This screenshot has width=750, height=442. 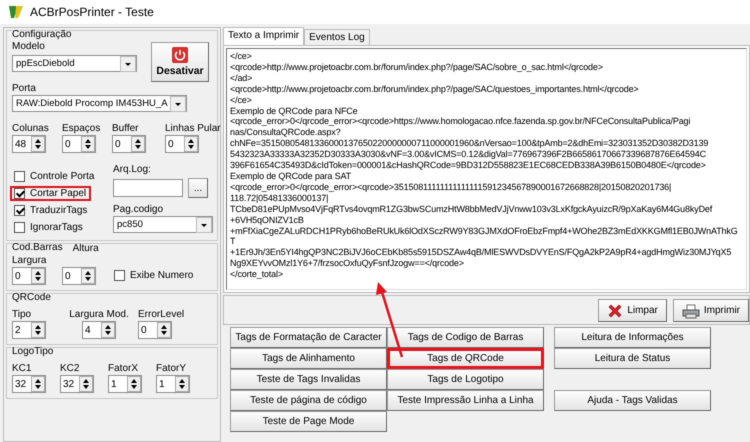 I want to click on text-line: nas/ConsultaQRCode.aspx?, so click(x=286, y=132).